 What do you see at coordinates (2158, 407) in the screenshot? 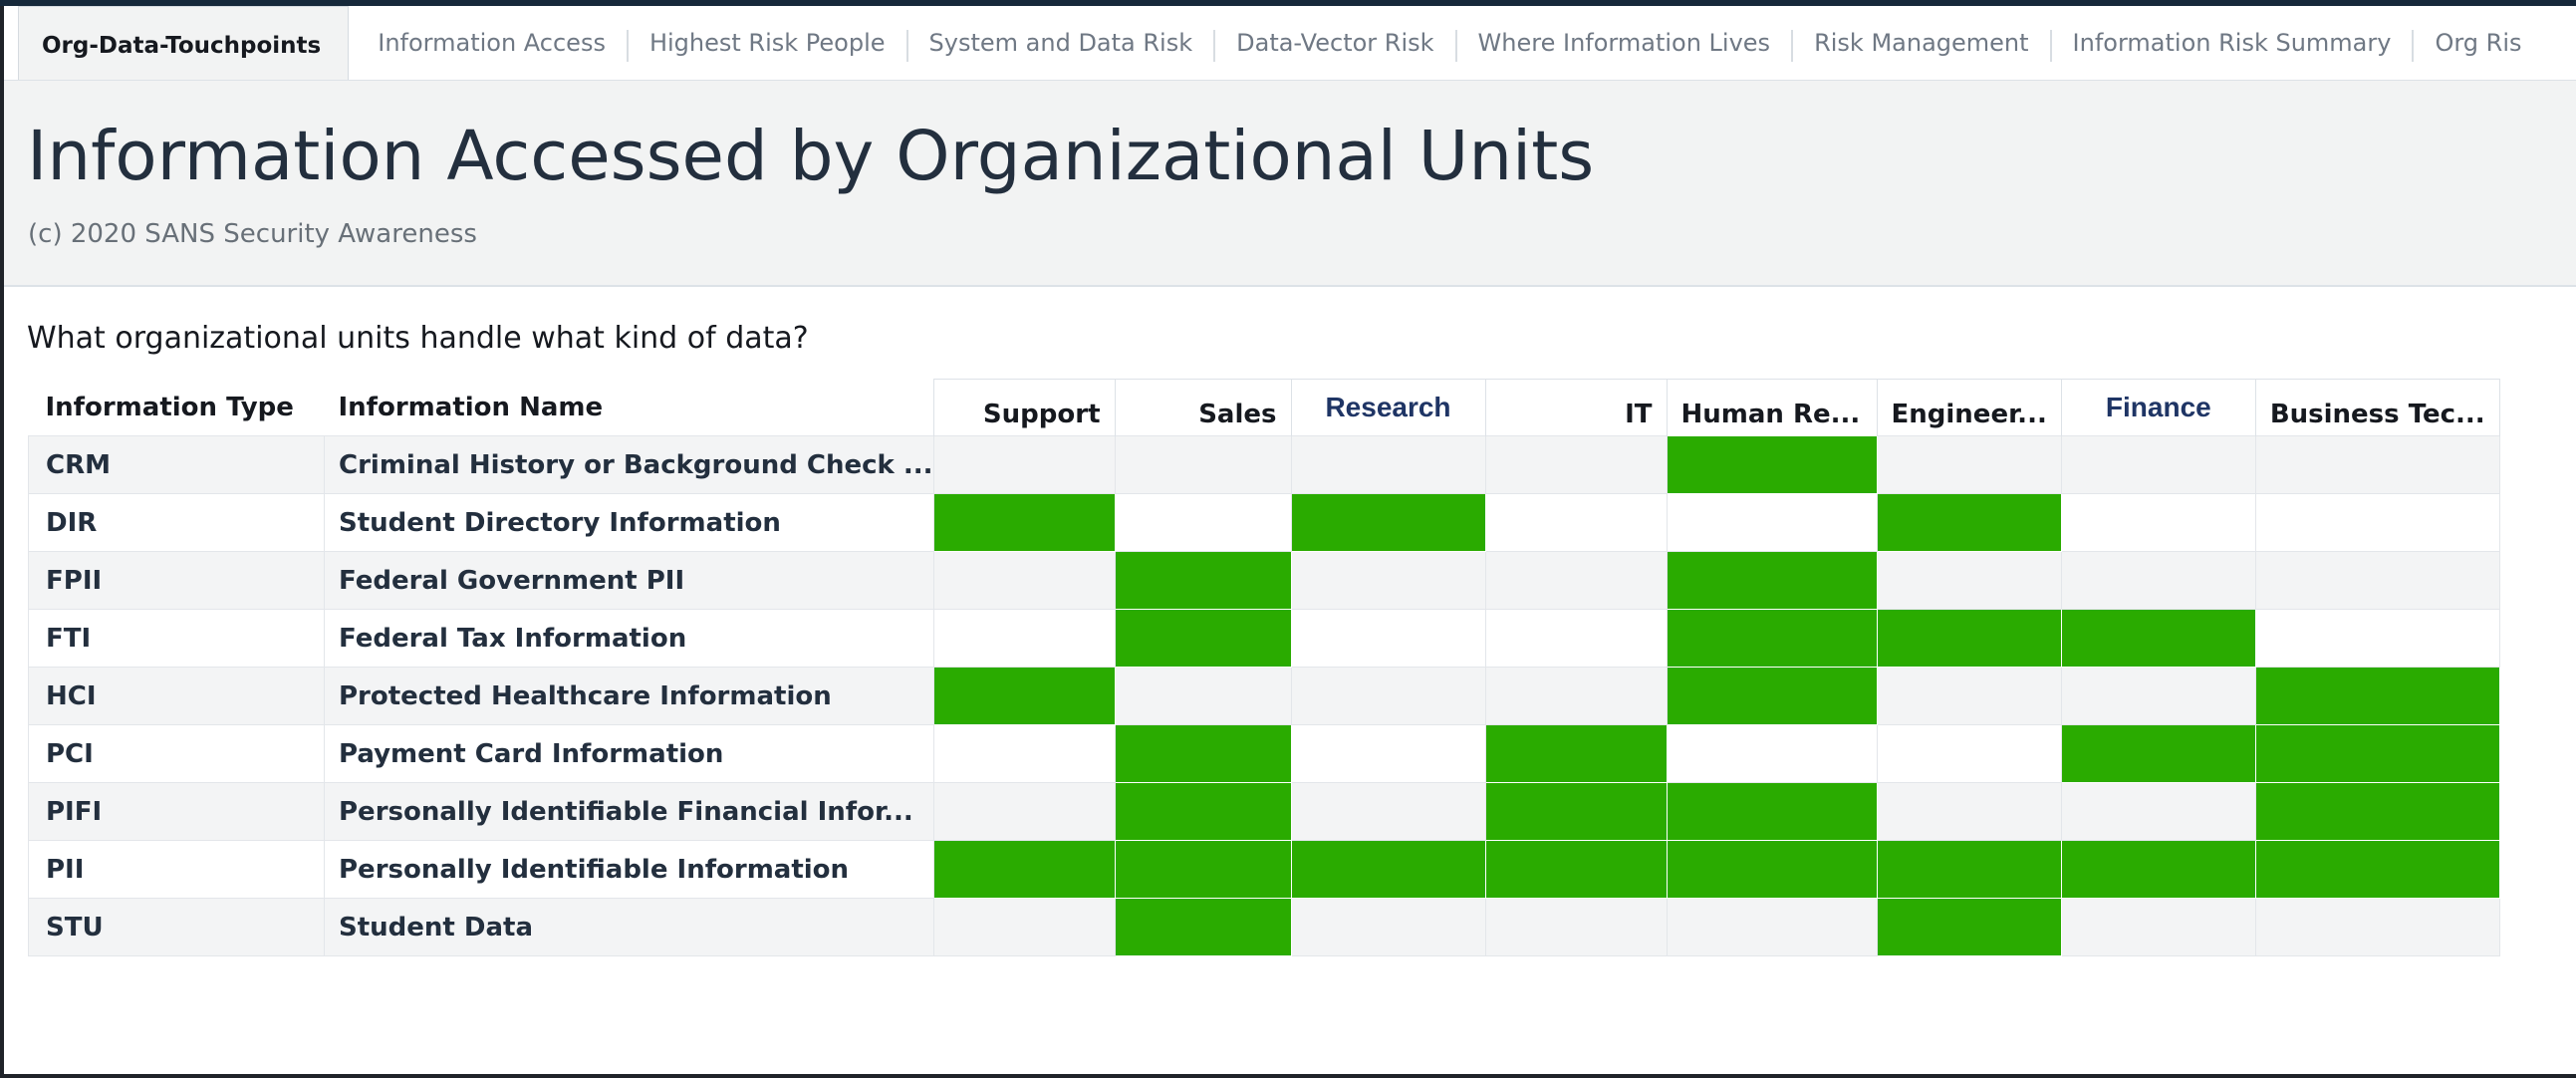
I see `col-header-finance: Finance` at bounding box center [2158, 407].